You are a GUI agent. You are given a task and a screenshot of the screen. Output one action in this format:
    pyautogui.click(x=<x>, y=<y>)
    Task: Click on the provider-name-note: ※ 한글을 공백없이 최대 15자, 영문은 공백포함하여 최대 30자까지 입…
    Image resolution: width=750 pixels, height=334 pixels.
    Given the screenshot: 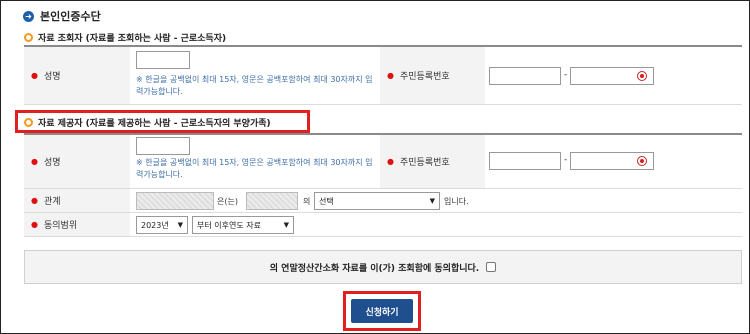 What is the action you would take?
    pyautogui.click(x=254, y=168)
    